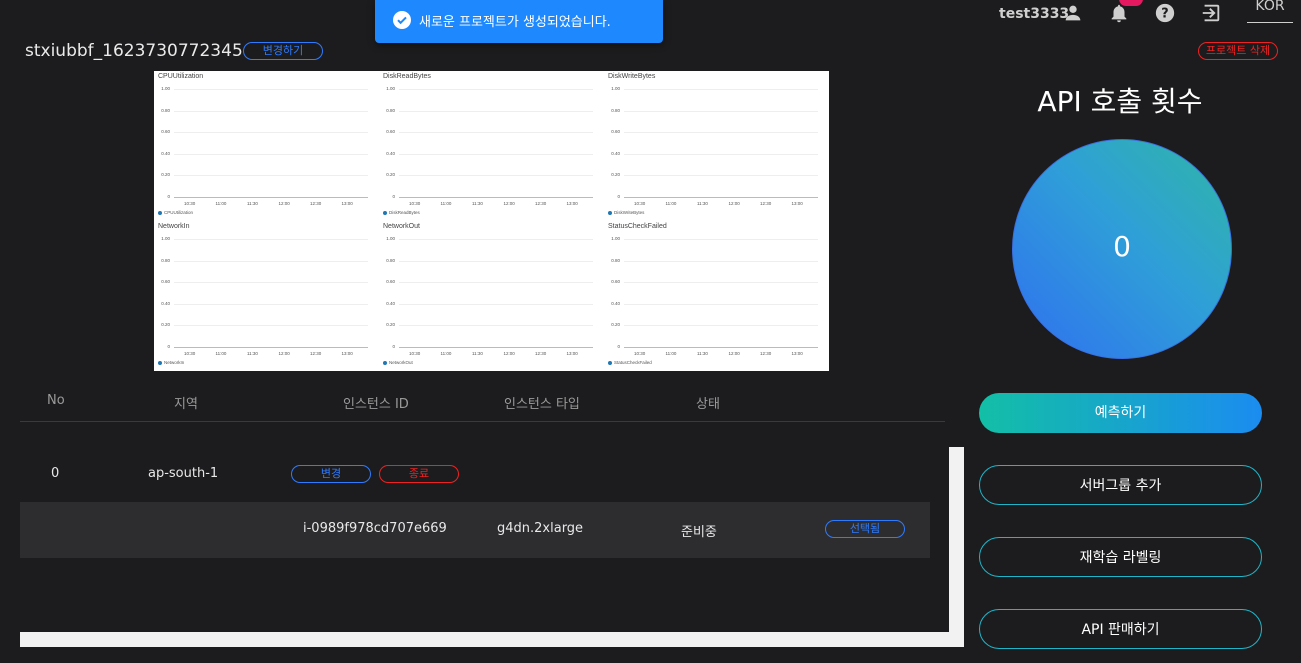 The width and height of the screenshot is (1301, 663). Describe the element at coordinates (174, 362) in the screenshot. I see `legend-label: NetworkIn` at that location.